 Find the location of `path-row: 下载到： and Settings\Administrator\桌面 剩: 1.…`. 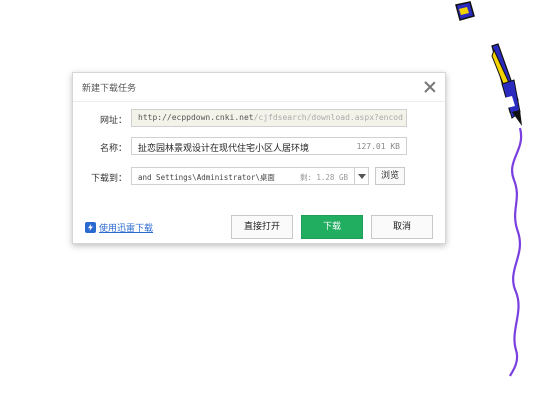

path-row: 下载到： and Settings\Administrator\桌面 剩: 1.… is located at coordinates (259, 177).